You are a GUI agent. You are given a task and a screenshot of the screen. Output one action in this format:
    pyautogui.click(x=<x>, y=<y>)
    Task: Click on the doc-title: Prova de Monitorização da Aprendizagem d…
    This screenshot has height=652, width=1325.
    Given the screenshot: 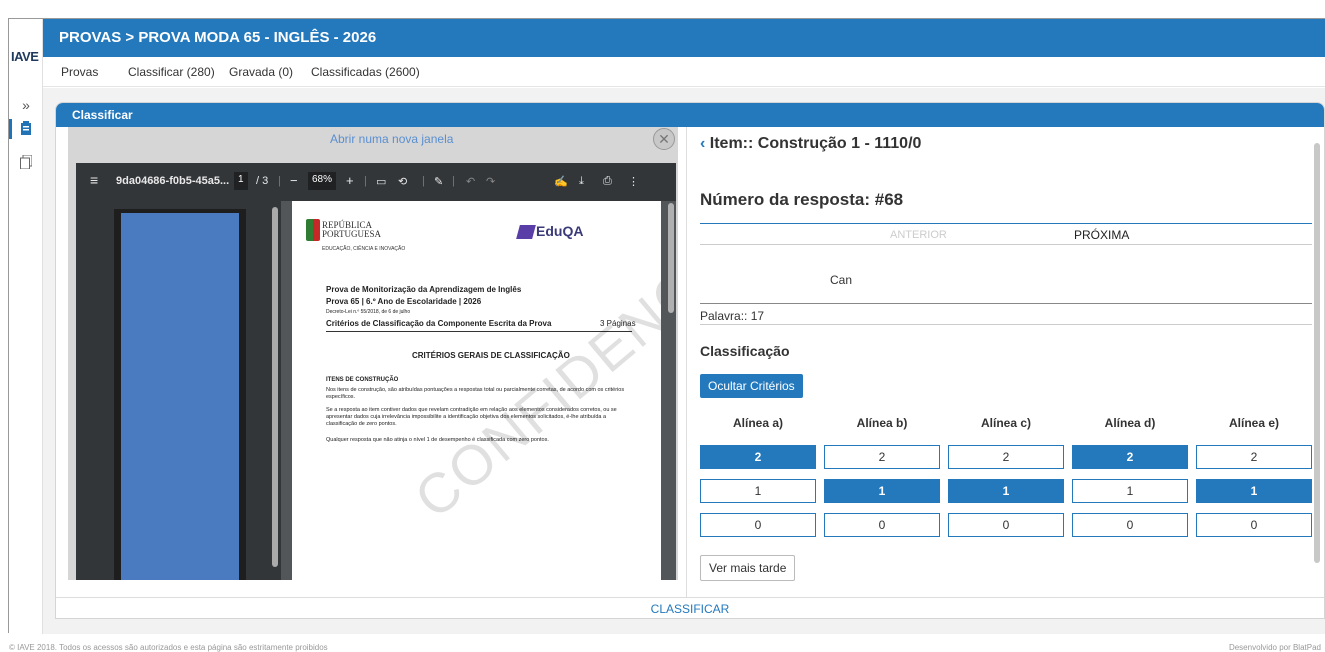 What is the action you would take?
    pyautogui.click(x=424, y=289)
    